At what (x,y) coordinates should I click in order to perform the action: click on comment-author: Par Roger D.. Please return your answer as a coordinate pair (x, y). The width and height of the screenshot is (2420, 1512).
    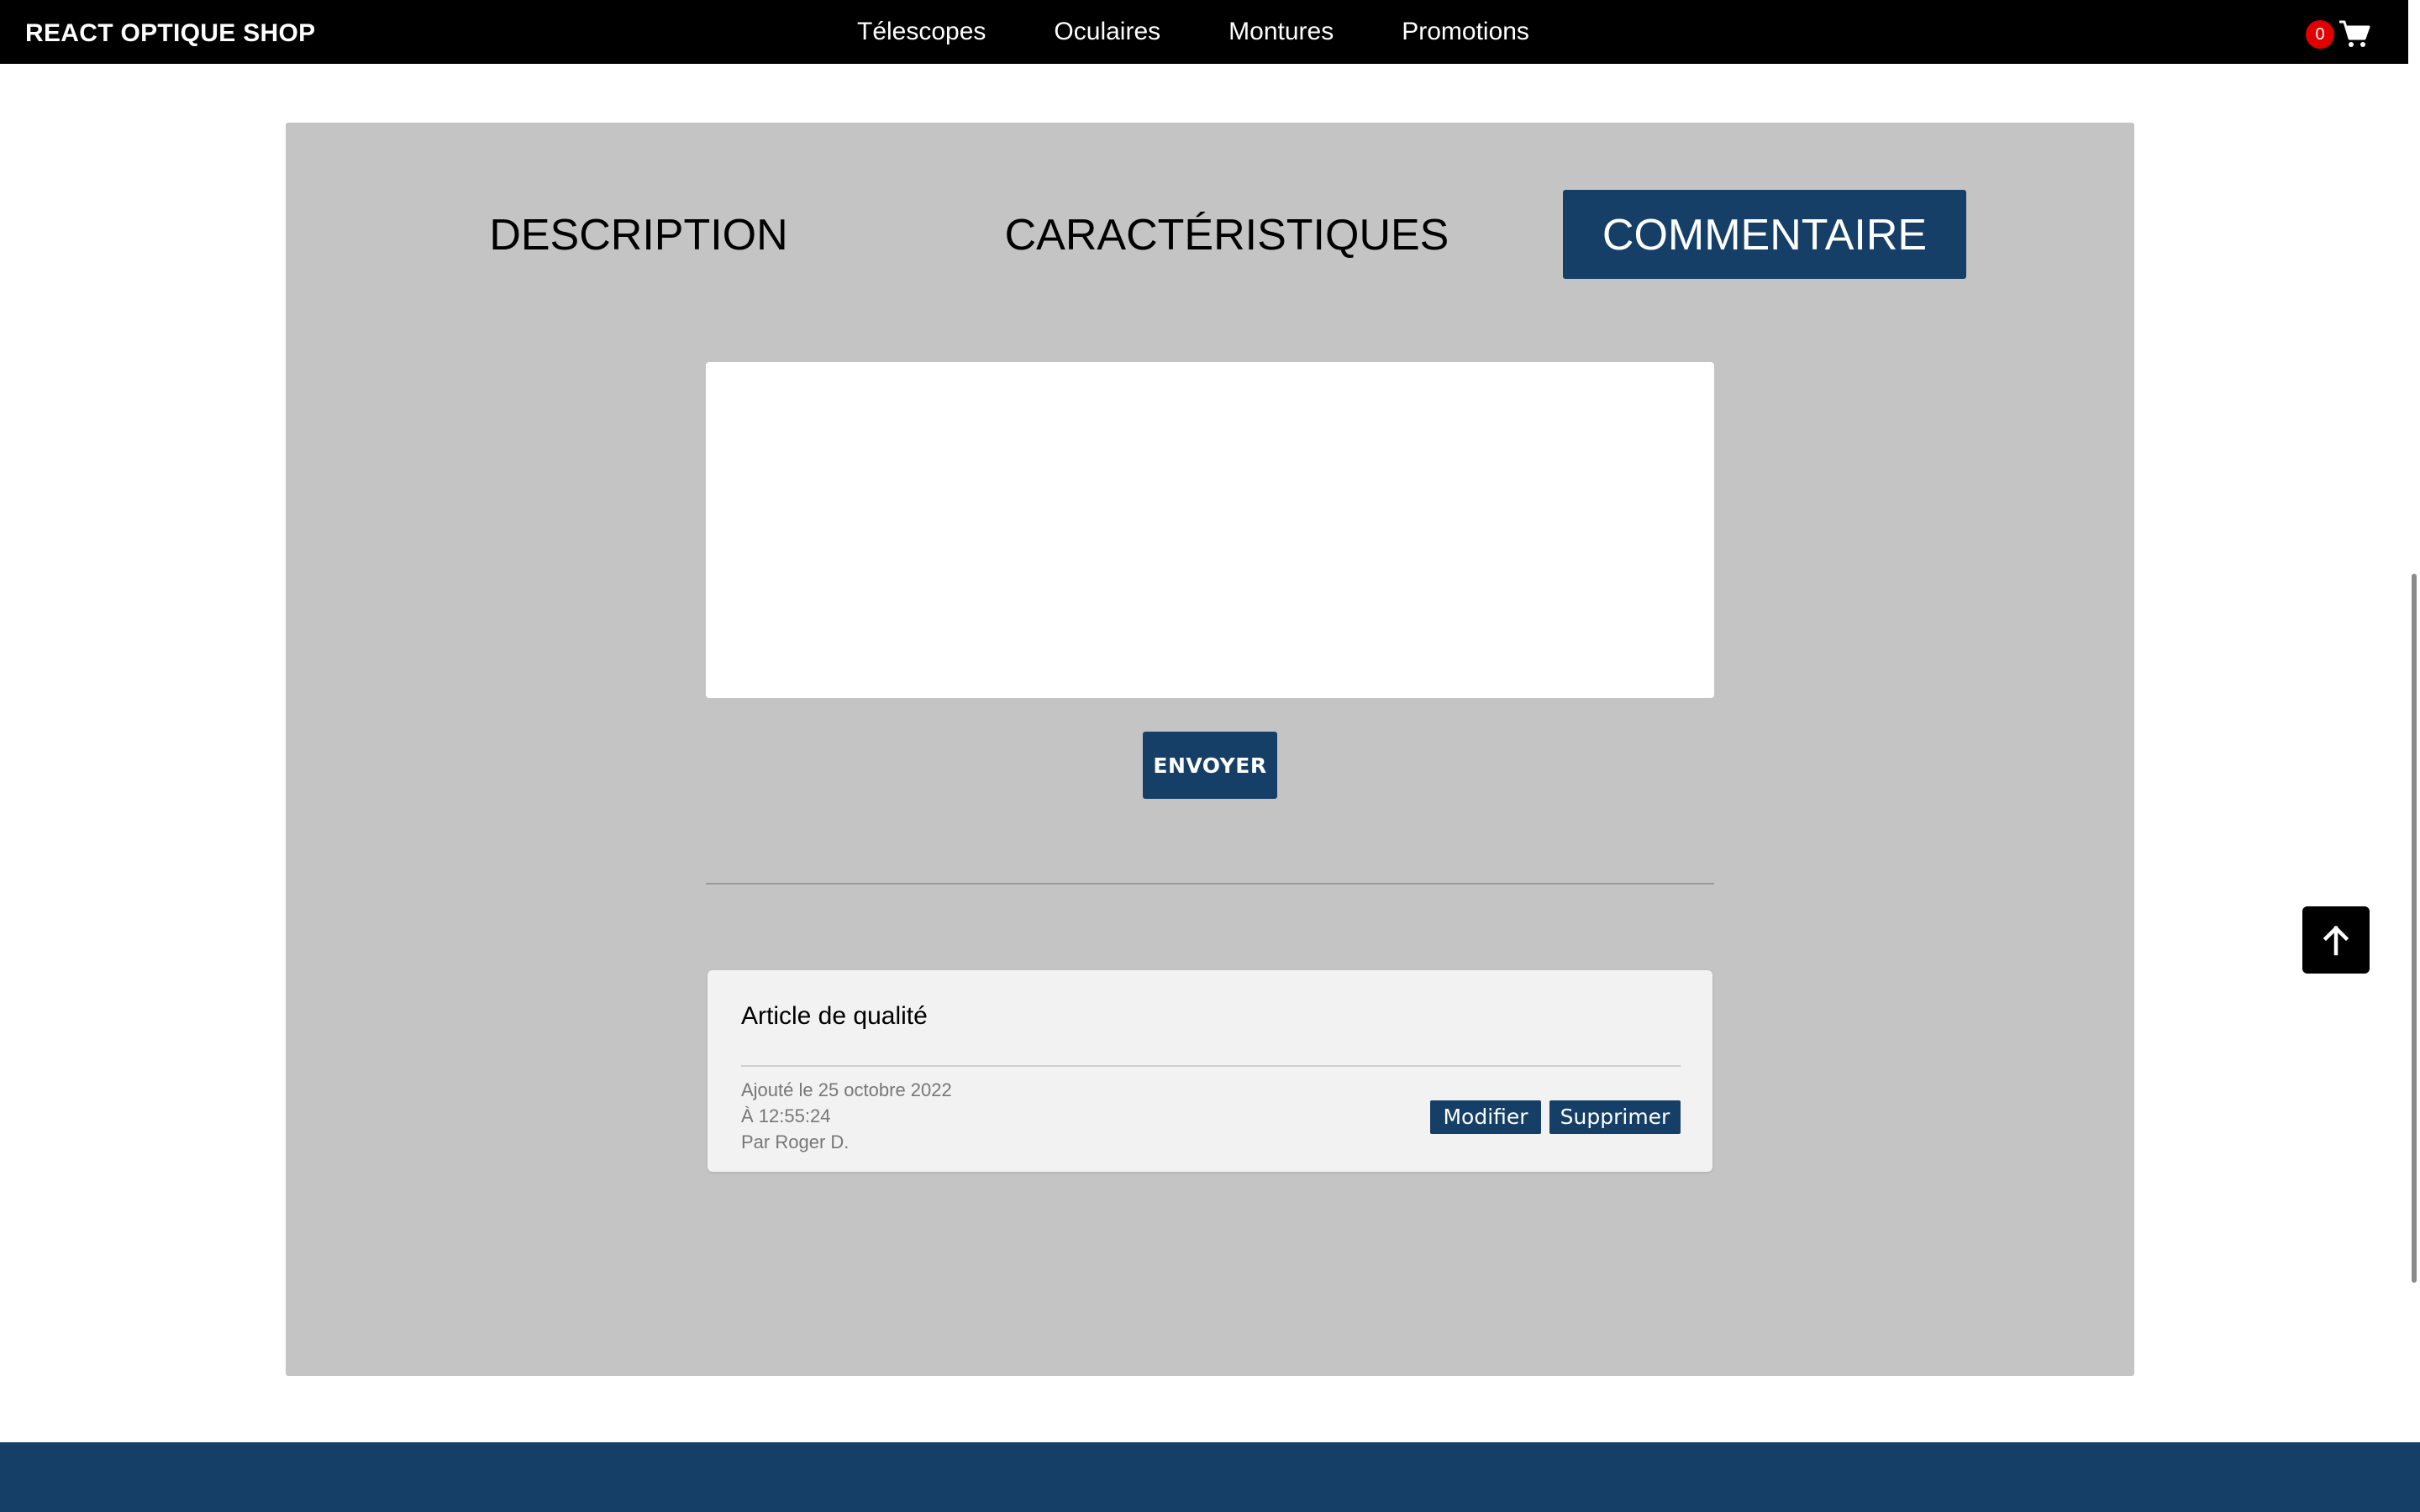
    Looking at the image, I should click on (795, 1141).